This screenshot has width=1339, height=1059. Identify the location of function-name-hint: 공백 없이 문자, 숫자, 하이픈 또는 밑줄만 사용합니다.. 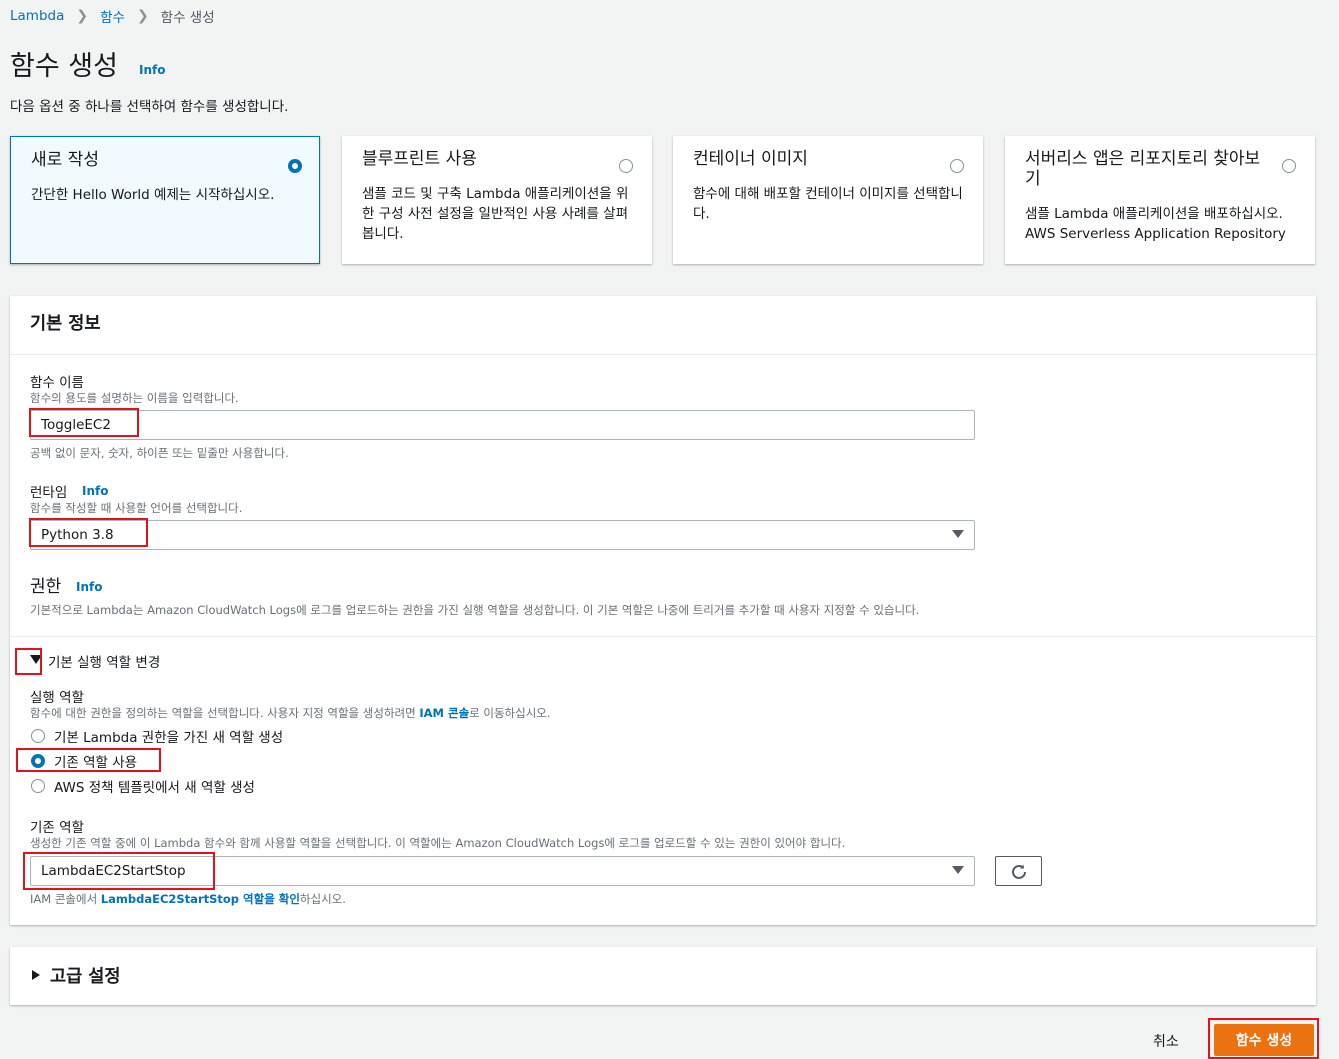
(159, 453).